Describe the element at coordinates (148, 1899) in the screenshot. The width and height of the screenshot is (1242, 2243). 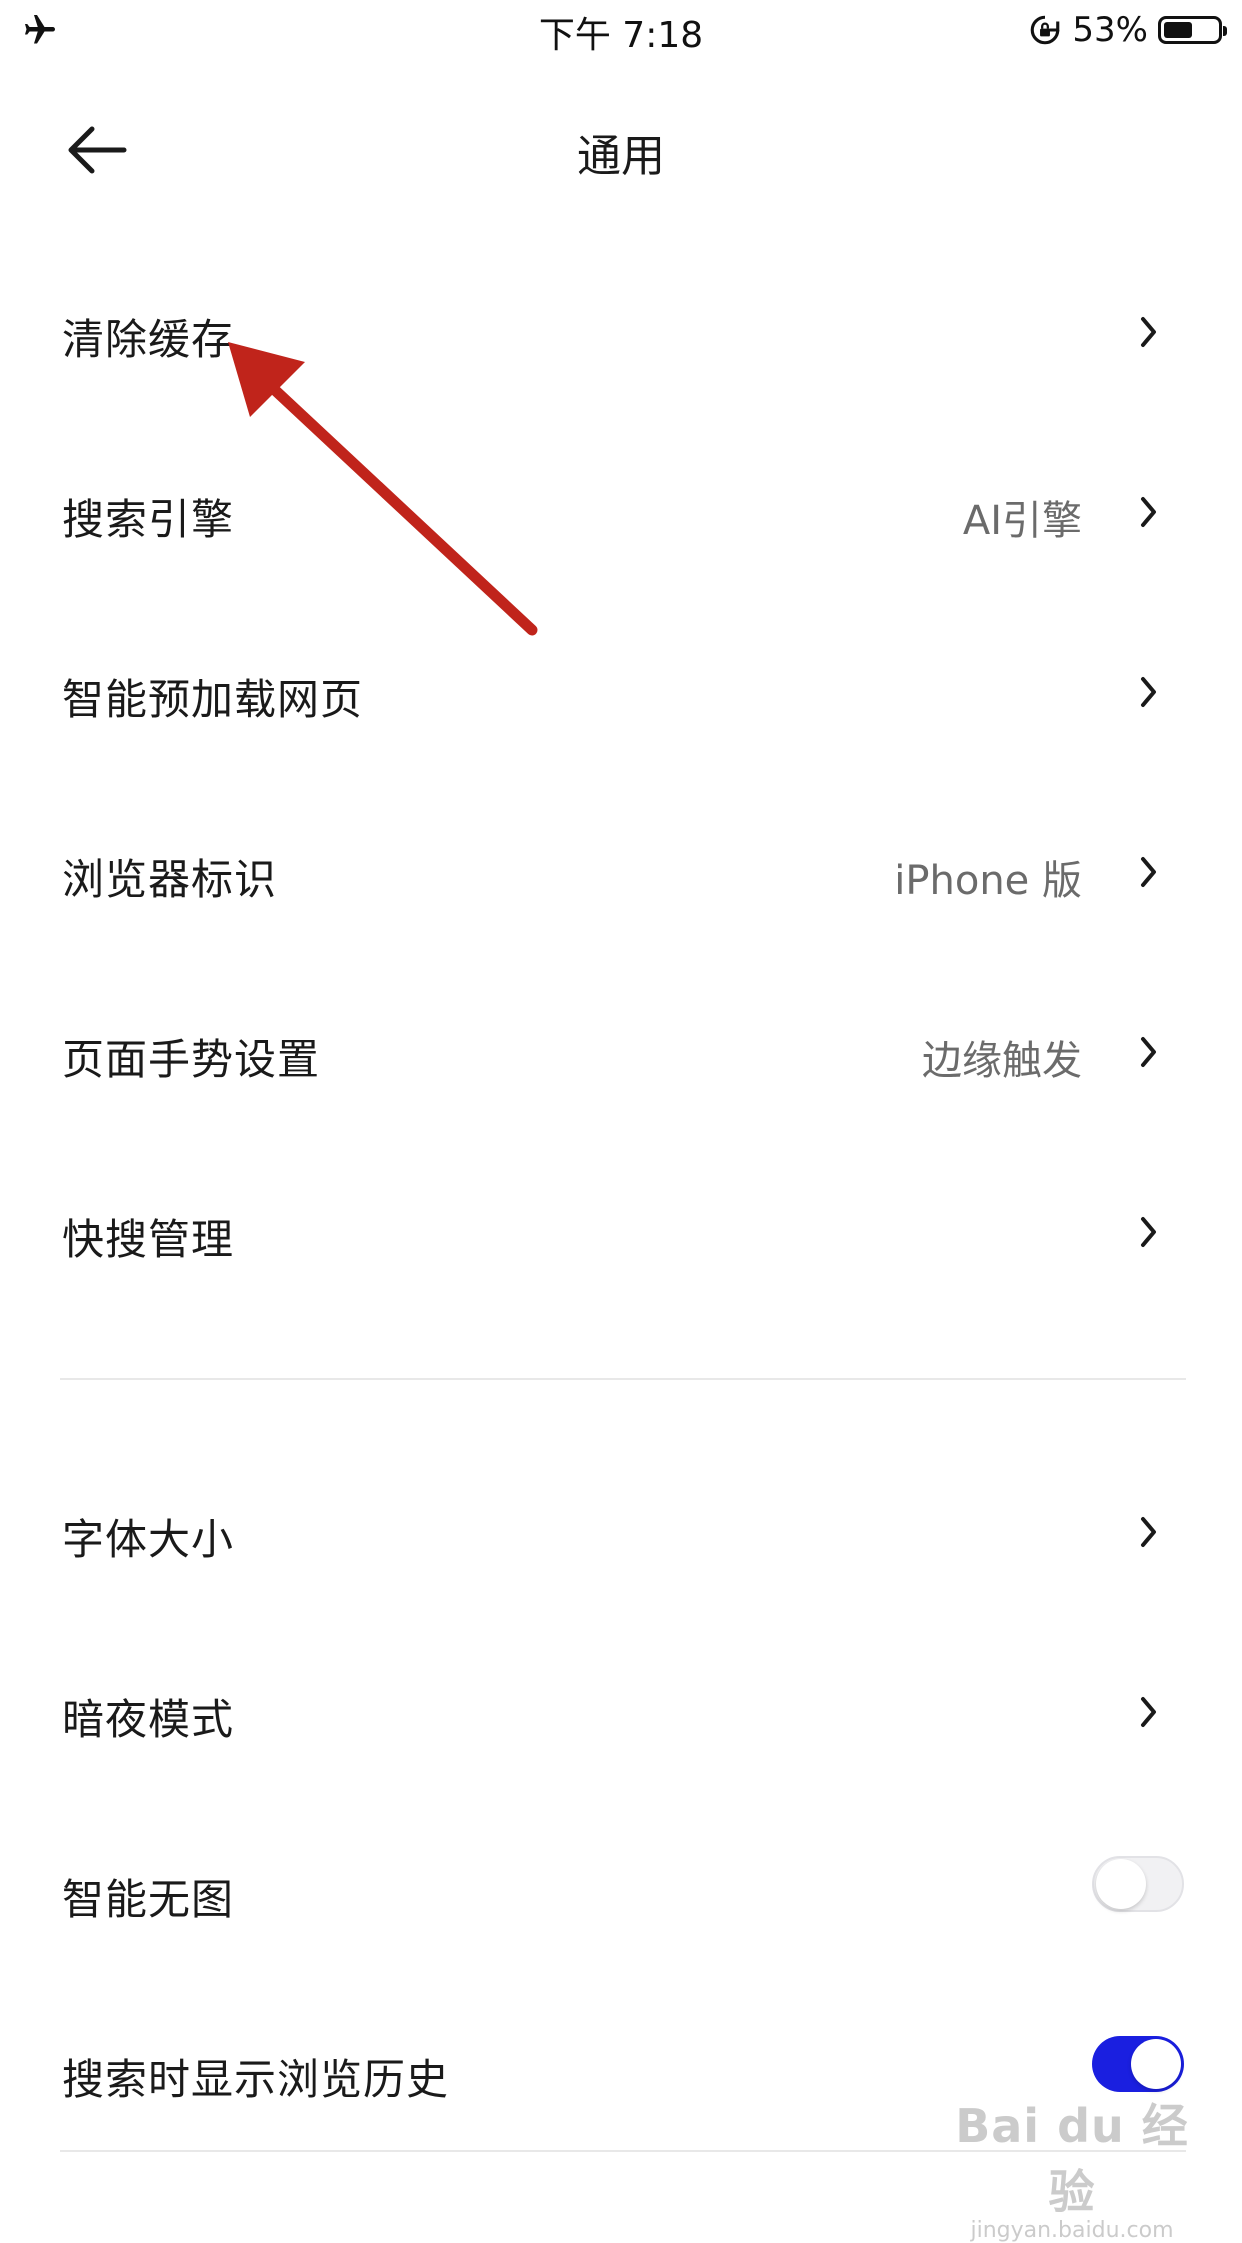
I see `setting-label: 智能无图` at that location.